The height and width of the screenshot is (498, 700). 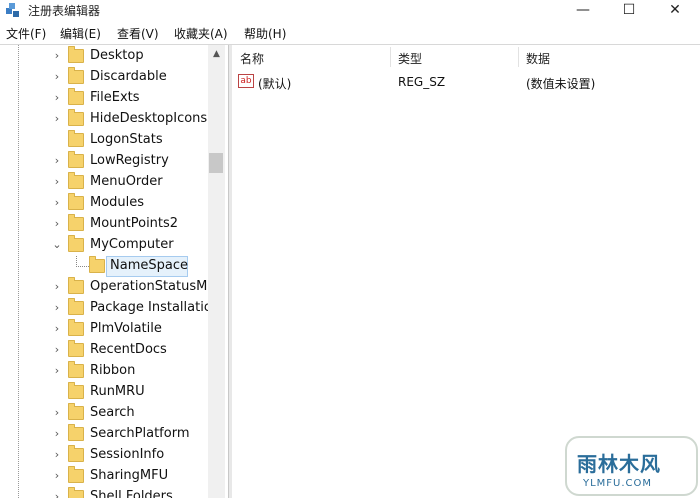 I want to click on tree-item: › HideDesktopIcons, so click(x=104, y=119).